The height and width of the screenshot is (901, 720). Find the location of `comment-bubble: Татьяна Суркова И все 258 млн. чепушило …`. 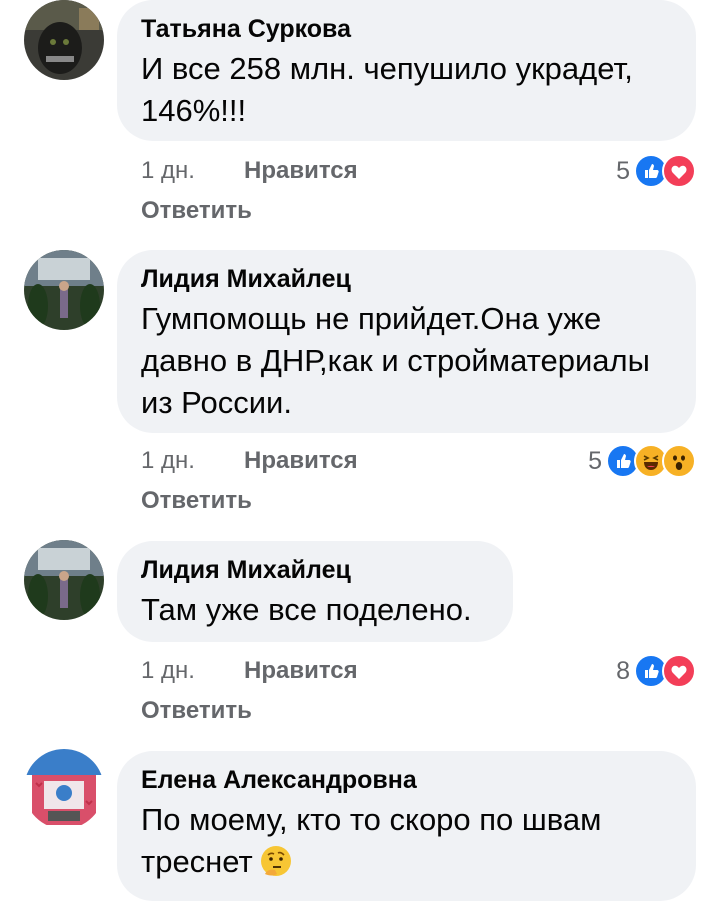

comment-bubble: Татьяна Суркова И все 258 млн. чепушило … is located at coordinates (406, 70).